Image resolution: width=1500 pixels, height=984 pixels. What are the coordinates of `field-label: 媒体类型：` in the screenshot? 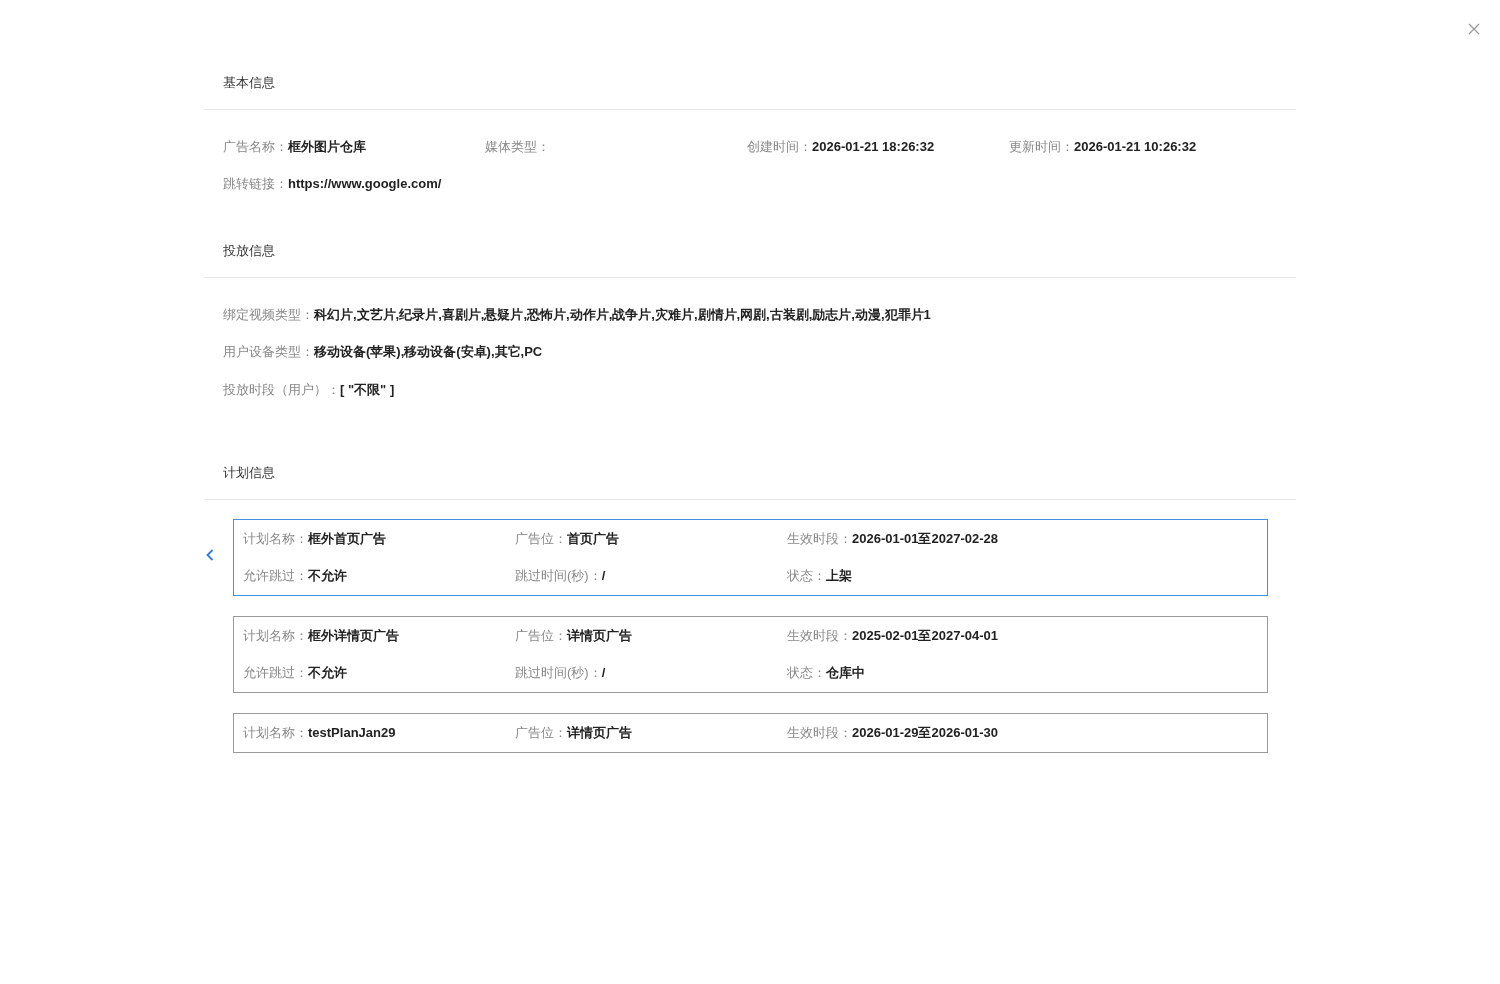 It's located at (517, 146).